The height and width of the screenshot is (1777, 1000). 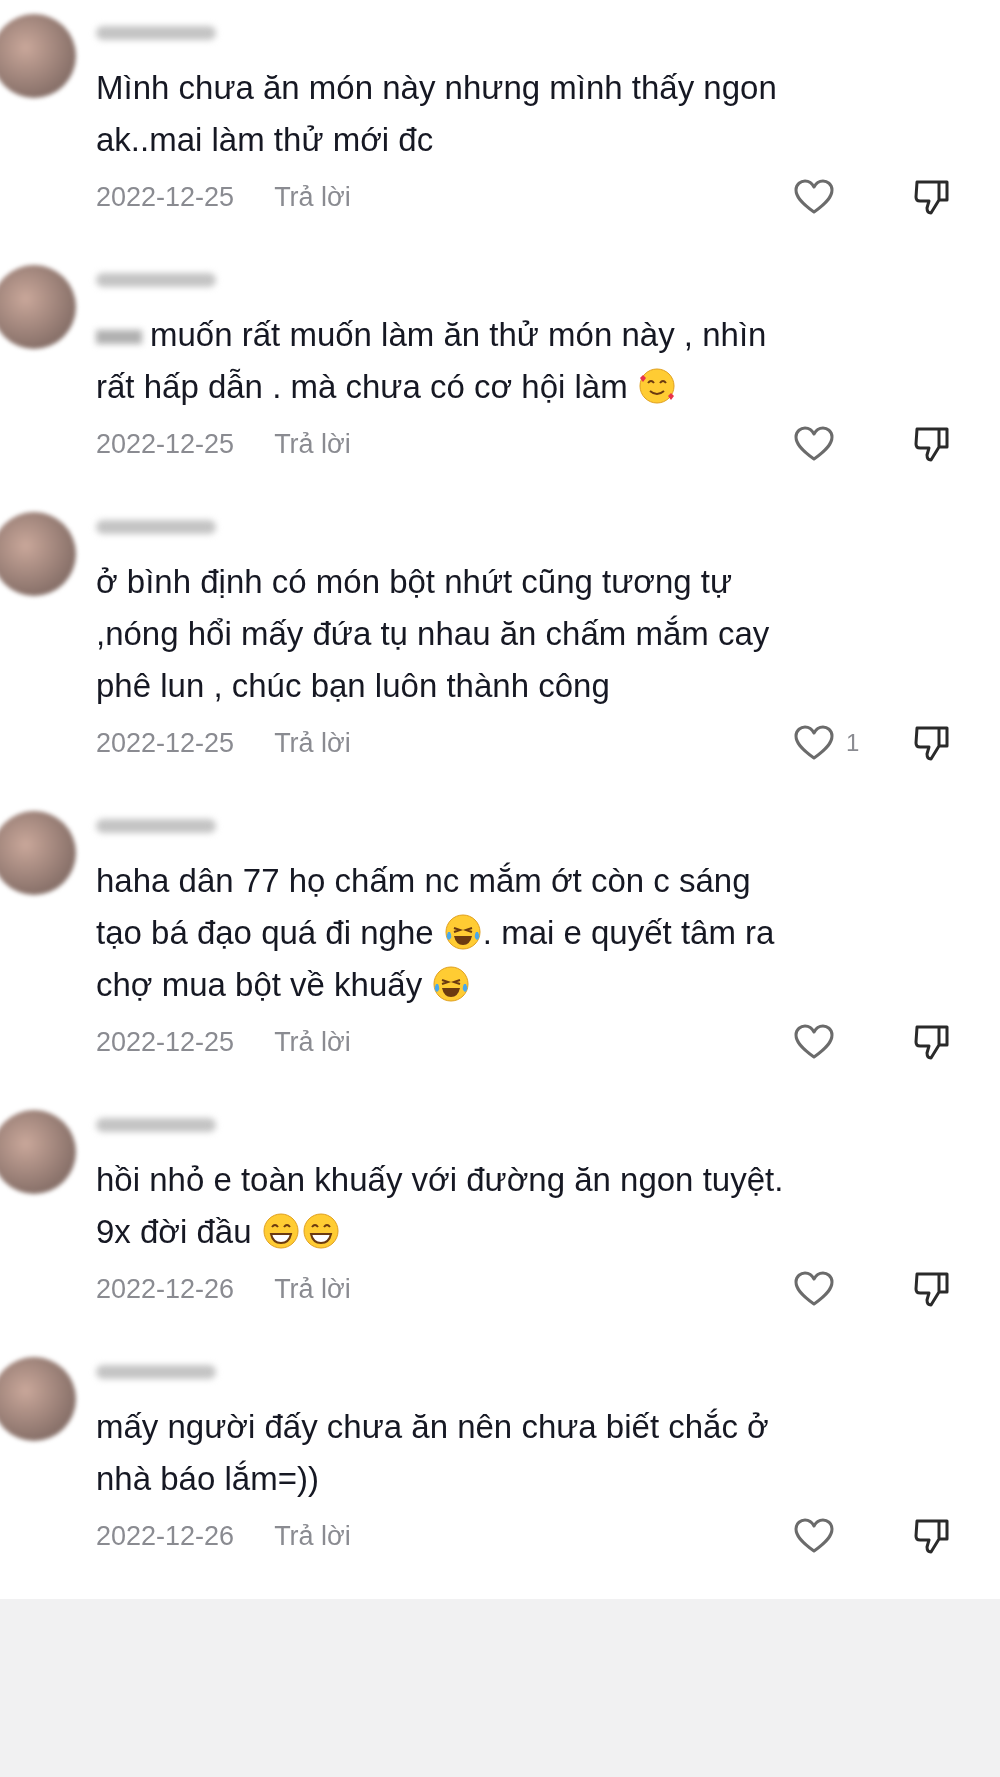 What do you see at coordinates (433, 1453) in the screenshot?
I see `comment-text: mấy người đấy chưa ăn nên chưa biết chắc ở nhà báo lắm=))` at bounding box center [433, 1453].